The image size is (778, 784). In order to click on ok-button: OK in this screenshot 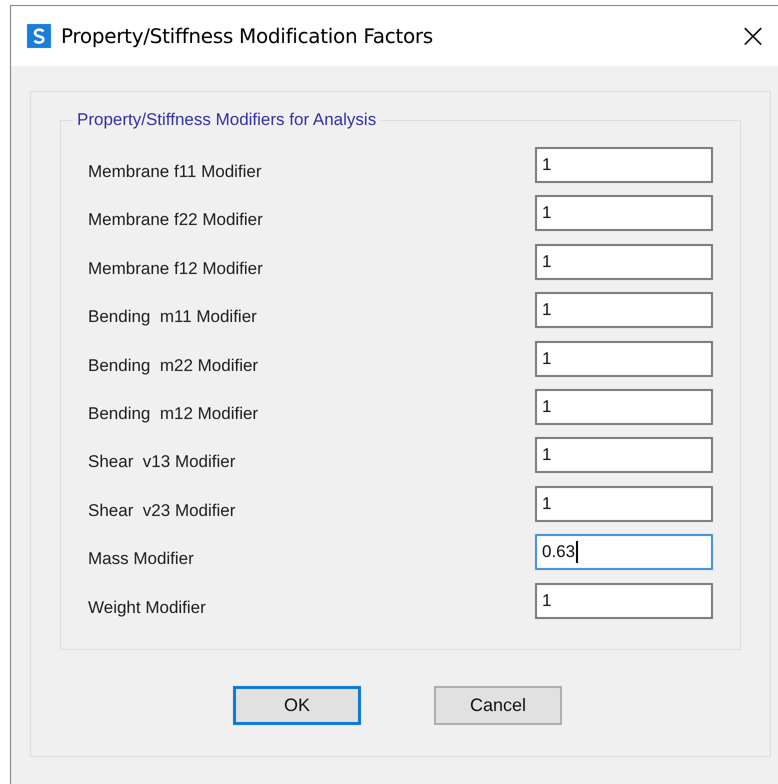, I will do `click(297, 705)`.